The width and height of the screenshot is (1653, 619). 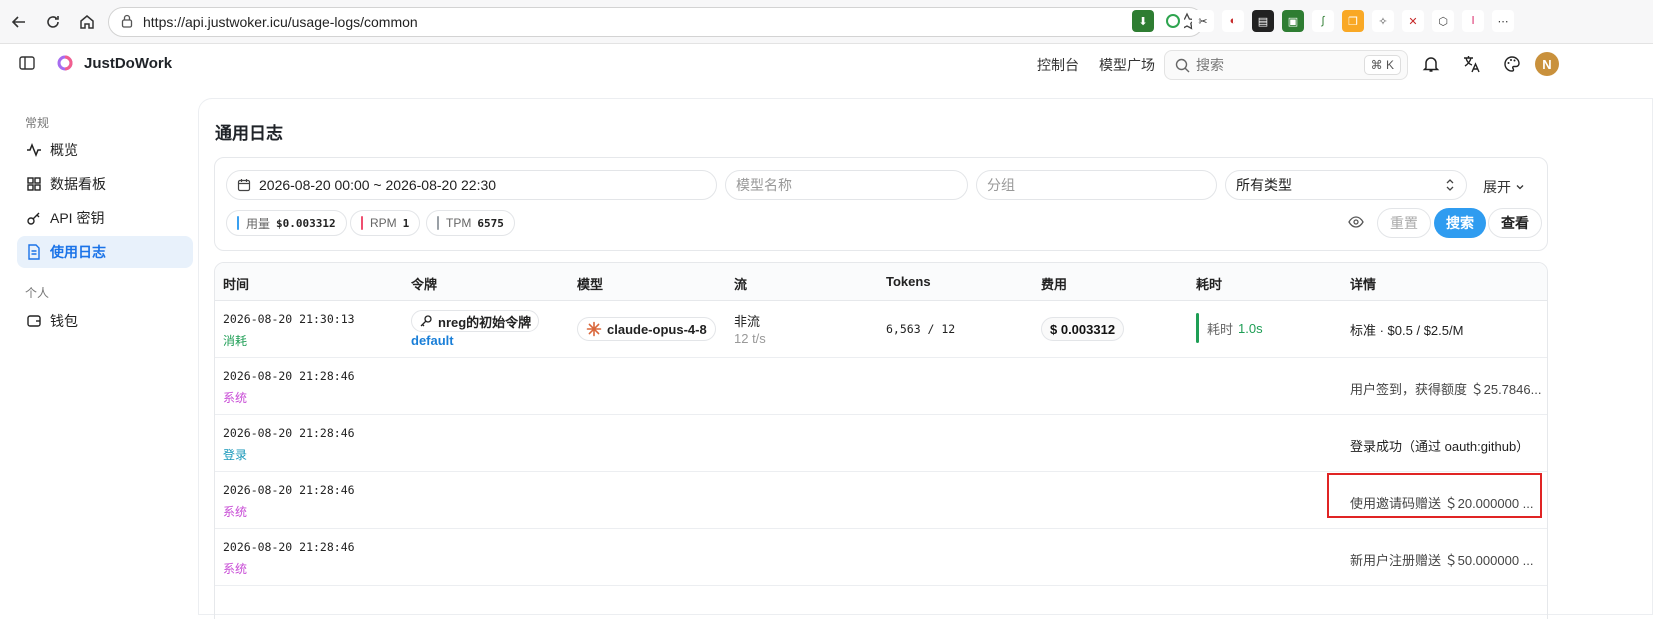 I want to click on download-extension-icon: ⬇, so click(x=1143, y=21).